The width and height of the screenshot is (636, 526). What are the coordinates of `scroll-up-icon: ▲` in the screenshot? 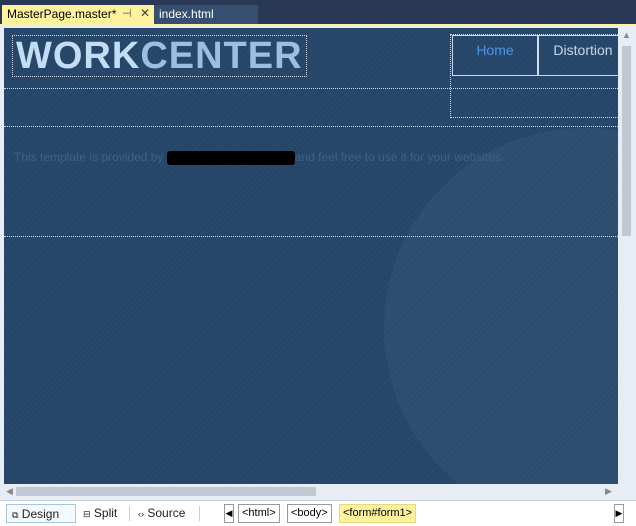 It's located at (626, 35).